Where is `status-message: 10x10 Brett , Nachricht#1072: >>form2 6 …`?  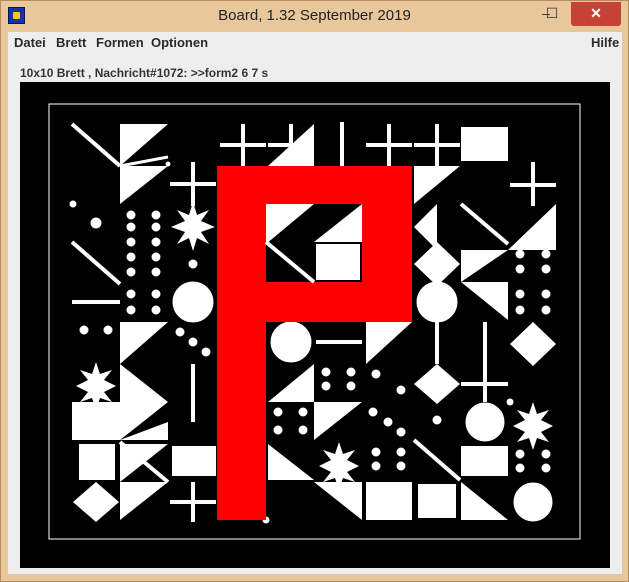 status-message: 10x10 Brett , Nachricht#1072: >>form2 6 … is located at coordinates (144, 73).